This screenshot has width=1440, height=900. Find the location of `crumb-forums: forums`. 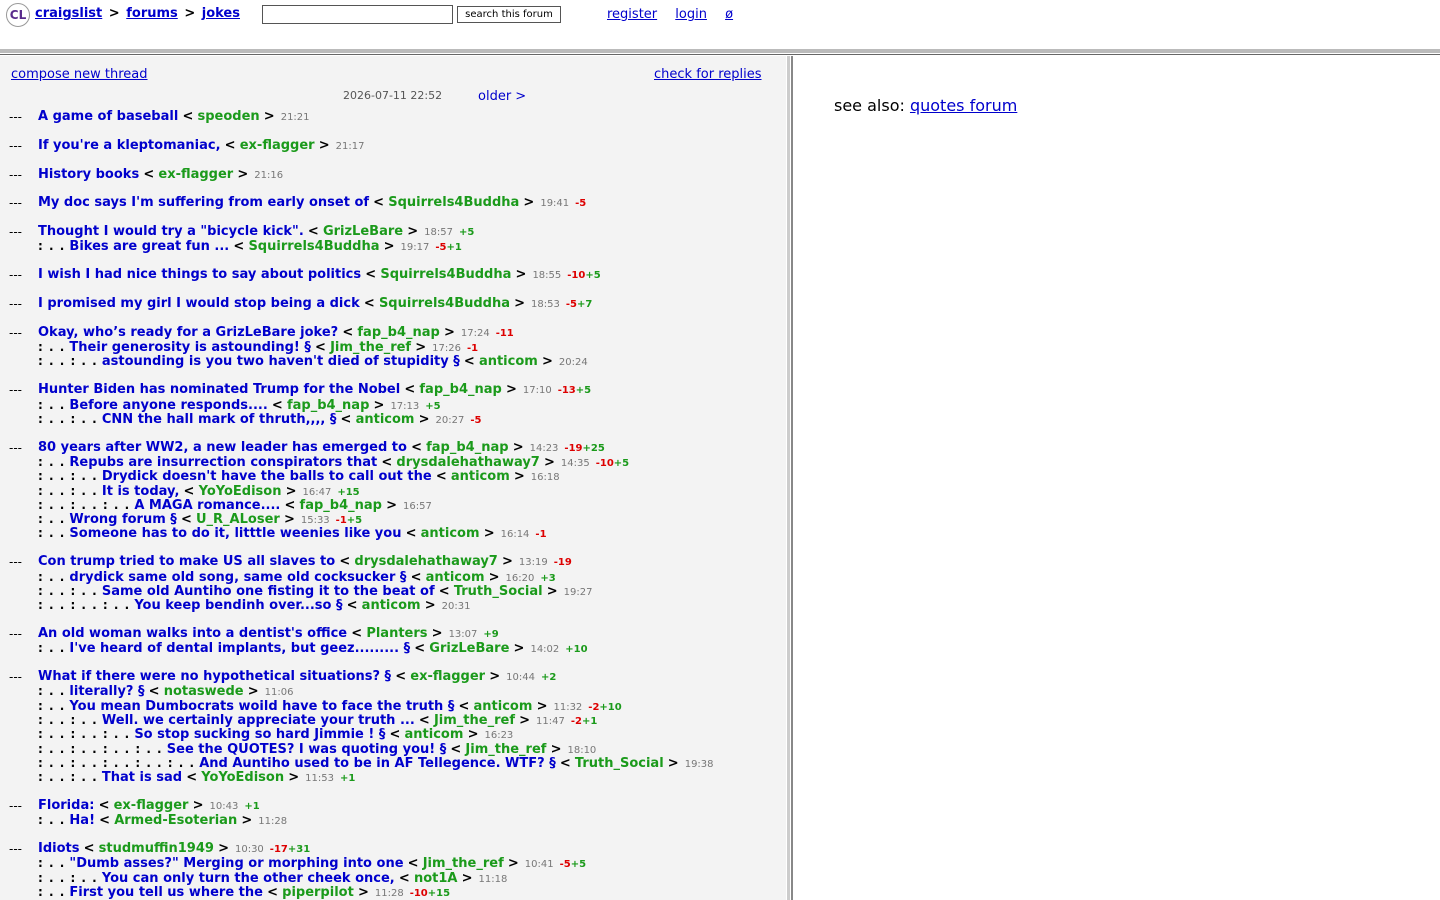

crumb-forums: forums is located at coordinates (152, 13).